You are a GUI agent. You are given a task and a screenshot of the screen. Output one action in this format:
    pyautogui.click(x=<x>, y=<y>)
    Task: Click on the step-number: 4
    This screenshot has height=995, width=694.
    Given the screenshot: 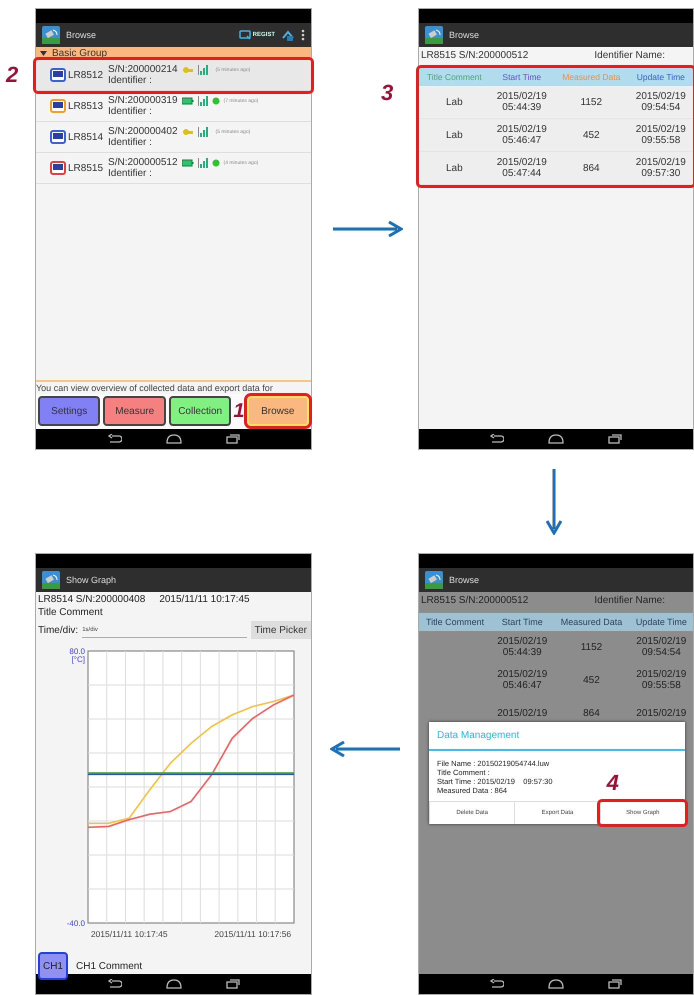 What is the action you would take?
    pyautogui.click(x=612, y=783)
    